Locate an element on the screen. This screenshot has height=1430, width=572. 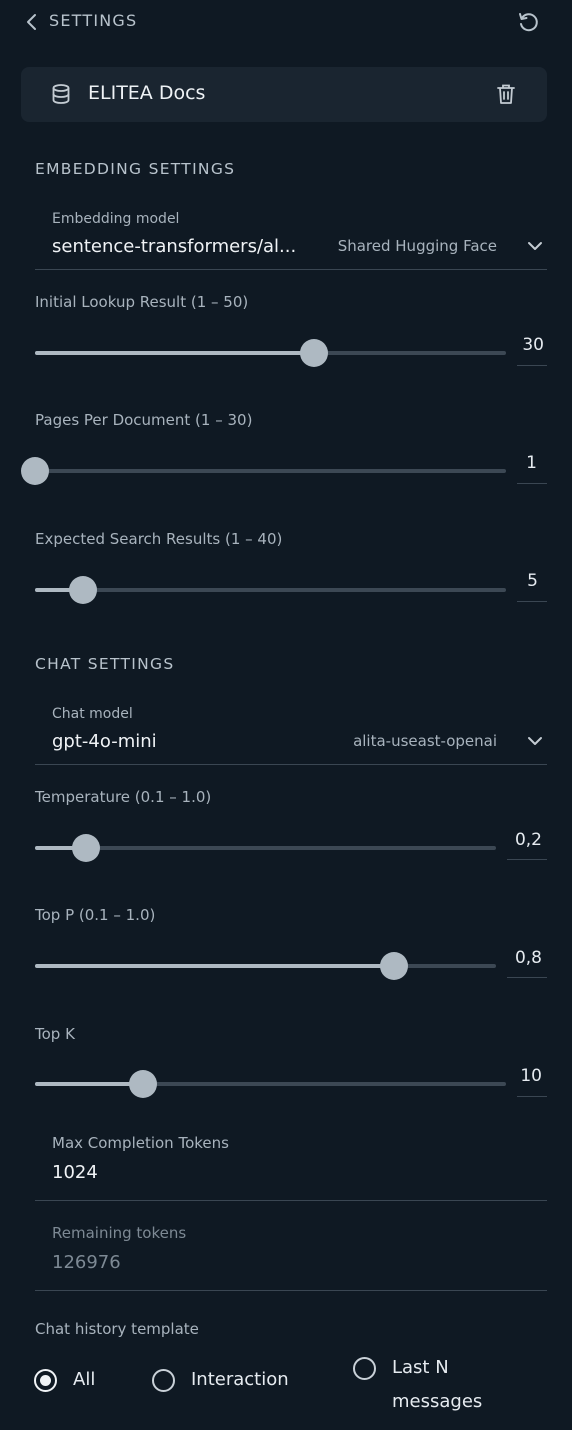
reset-icon is located at coordinates (528, 22).